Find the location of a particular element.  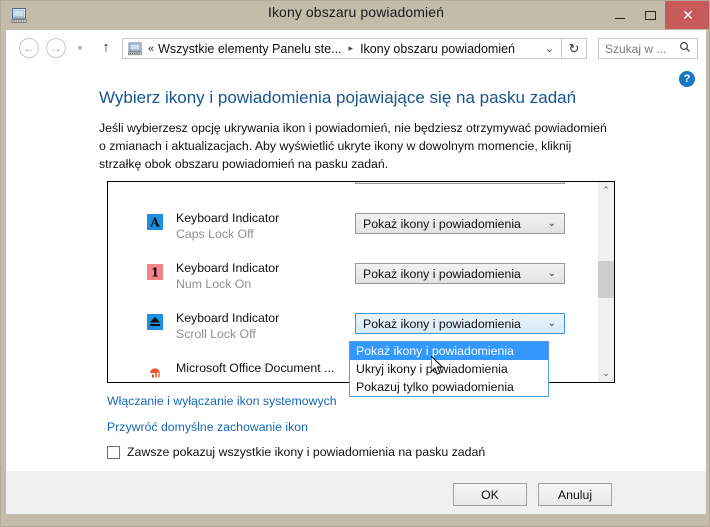

dropdown-option-only-show-notifications: Pokazuj tylko powiadomienia is located at coordinates (449, 387).